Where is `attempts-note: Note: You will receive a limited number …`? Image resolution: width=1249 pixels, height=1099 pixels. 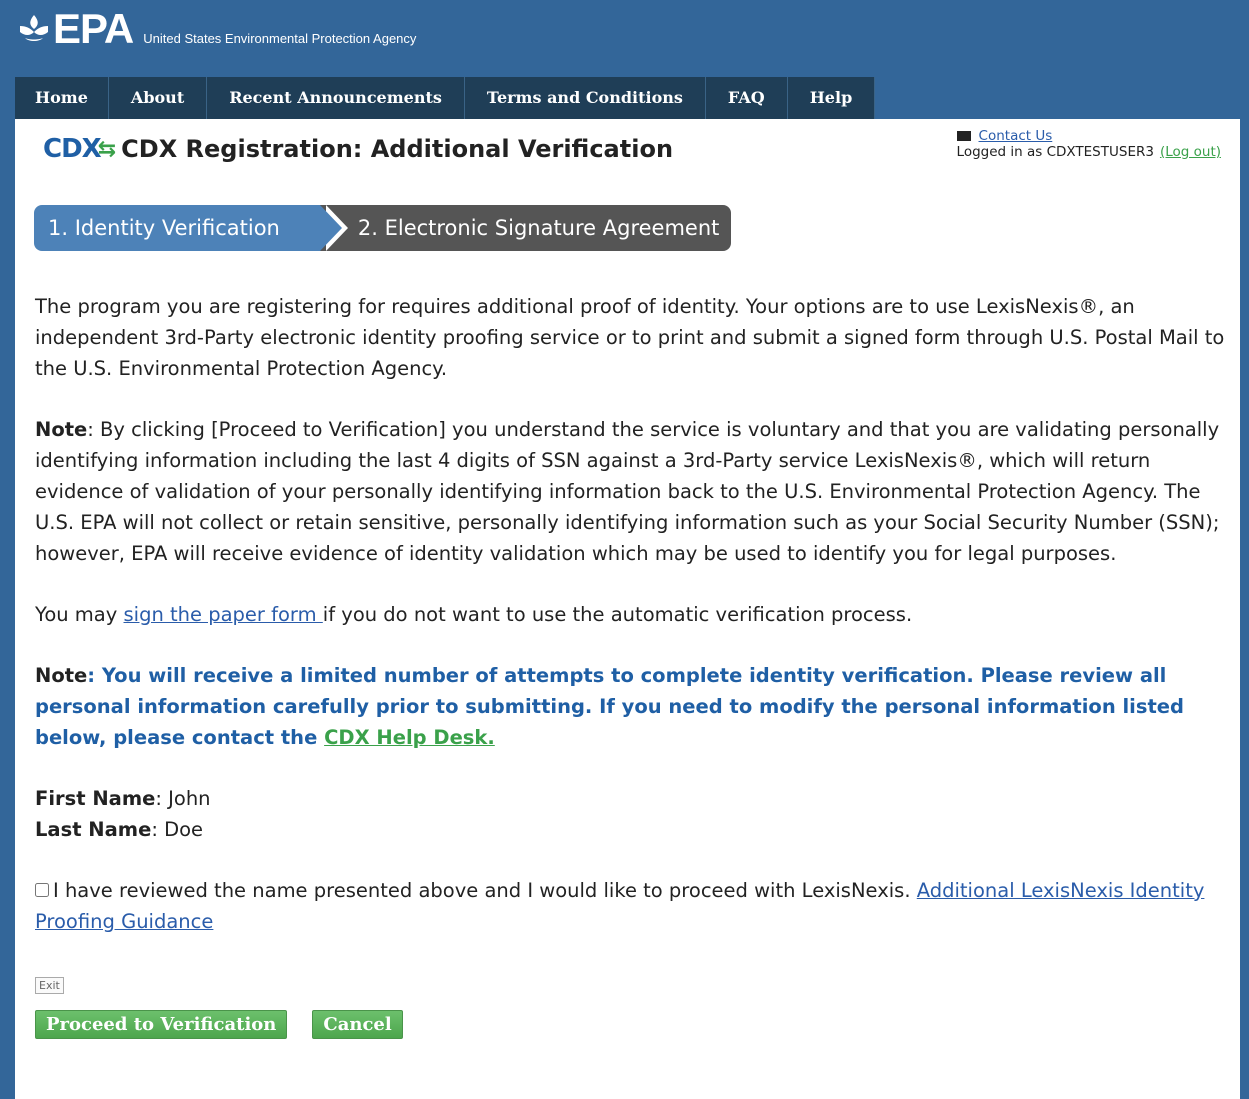
attempts-note: Note: You will receive a limited number … is located at coordinates (632, 706).